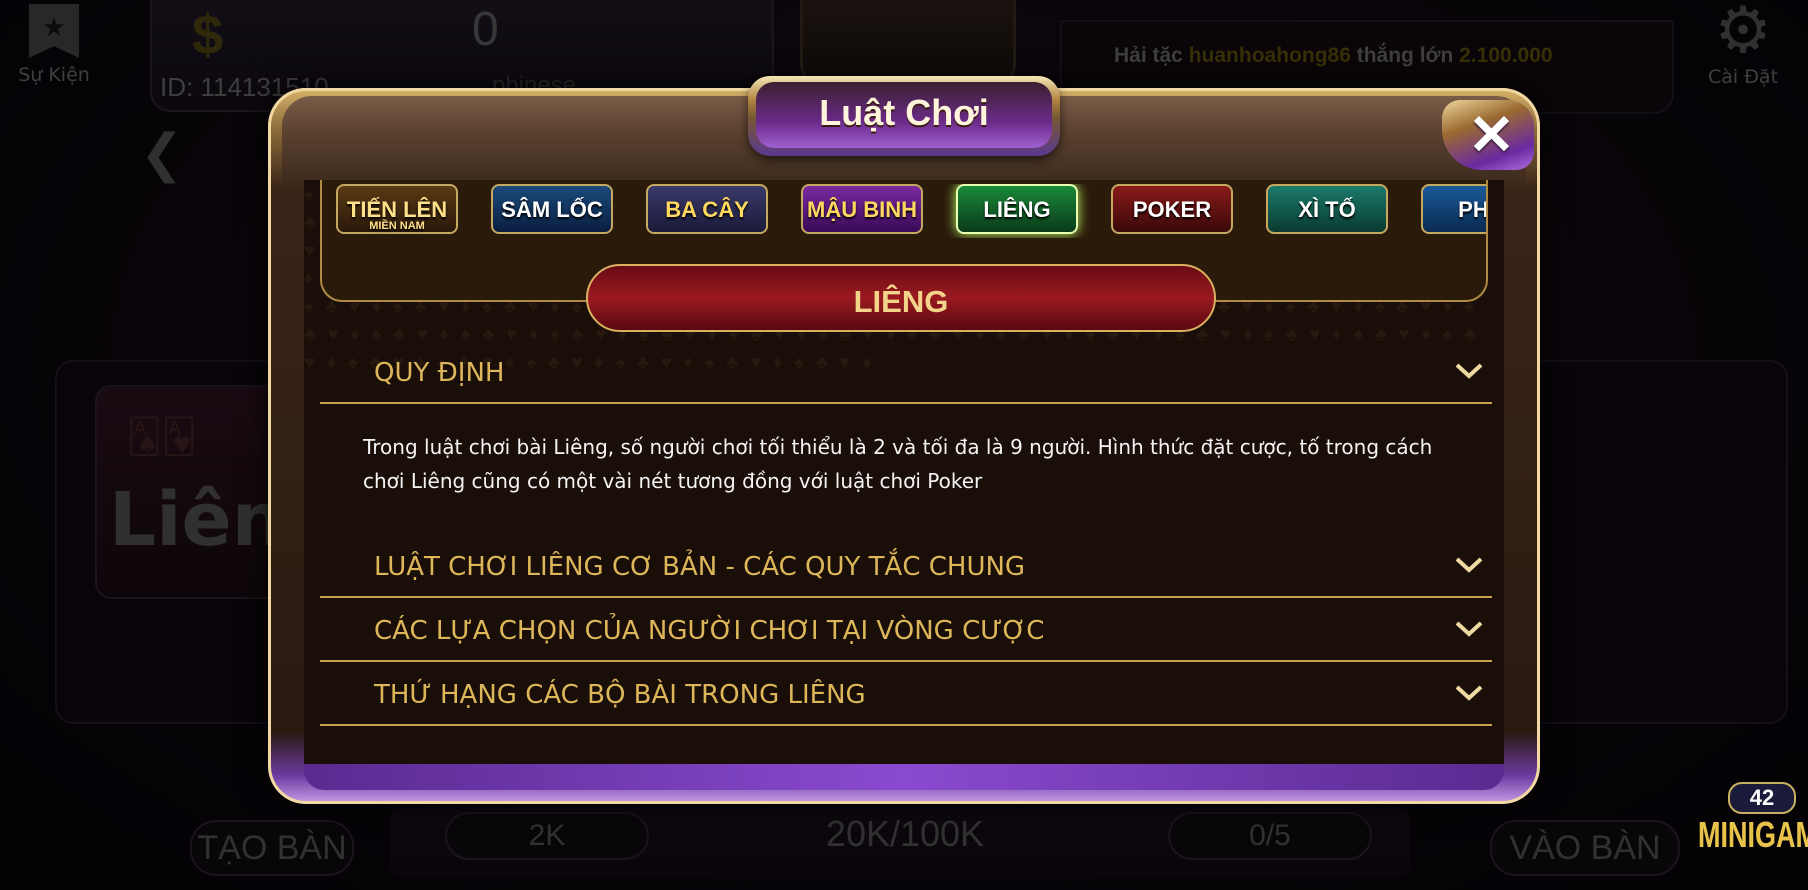 The width and height of the screenshot is (1808, 890). What do you see at coordinates (906, 694) in the screenshot?
I see `section-header-thu-hang-bo-bai: THỨ HẠNG CÁC BỘ BÀI TRONG LIÊNG` at bounding box center [906, 694].